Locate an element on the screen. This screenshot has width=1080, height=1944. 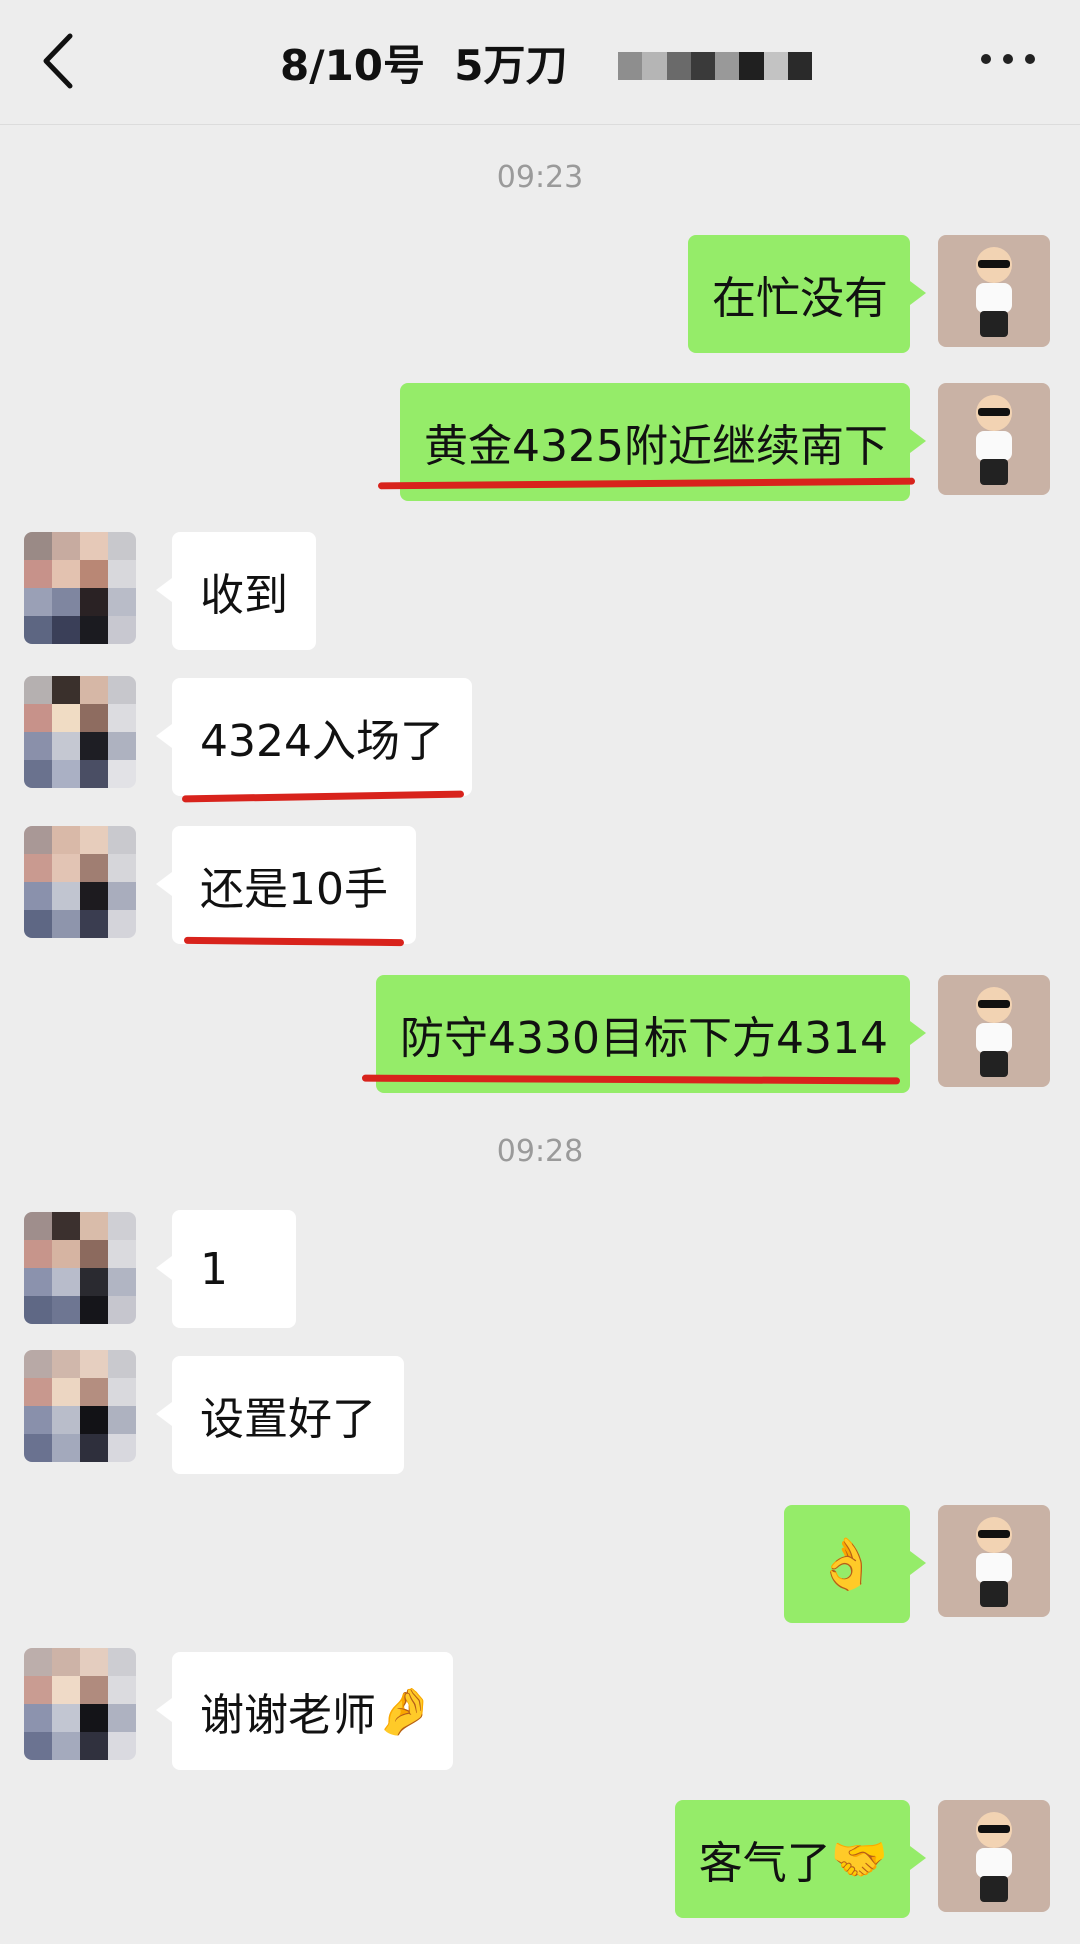
handshake-icon: 🤝 is located at coordinates (859, 1858).